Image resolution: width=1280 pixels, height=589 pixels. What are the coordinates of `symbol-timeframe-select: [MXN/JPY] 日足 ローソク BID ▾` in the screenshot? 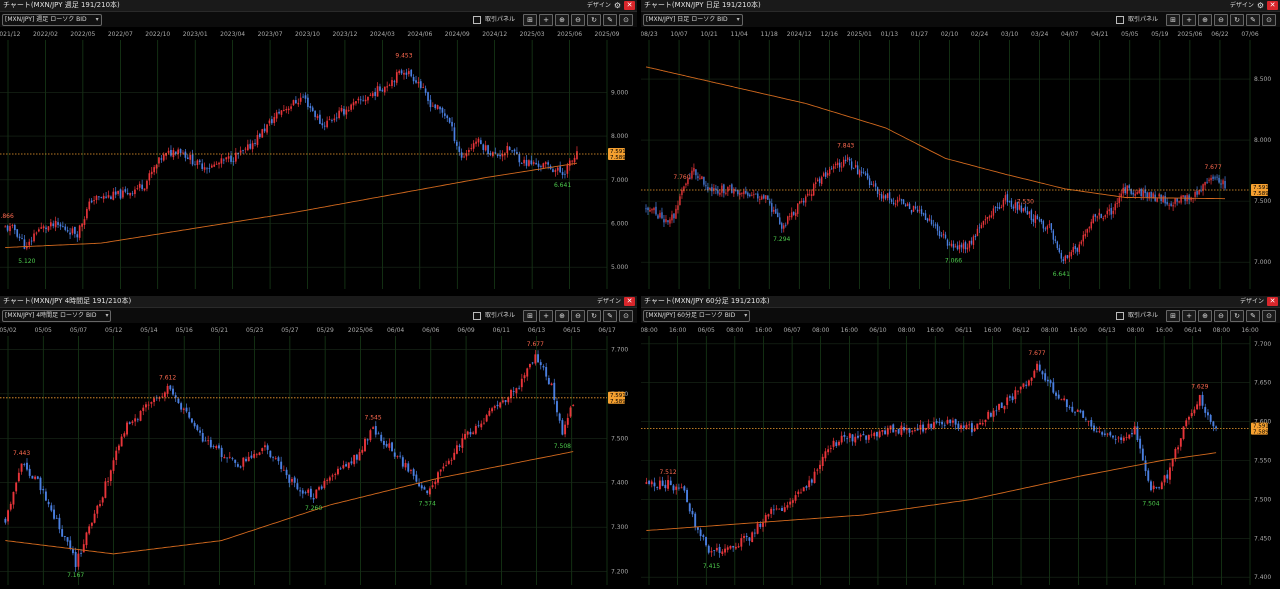 It's located at (693, 20).